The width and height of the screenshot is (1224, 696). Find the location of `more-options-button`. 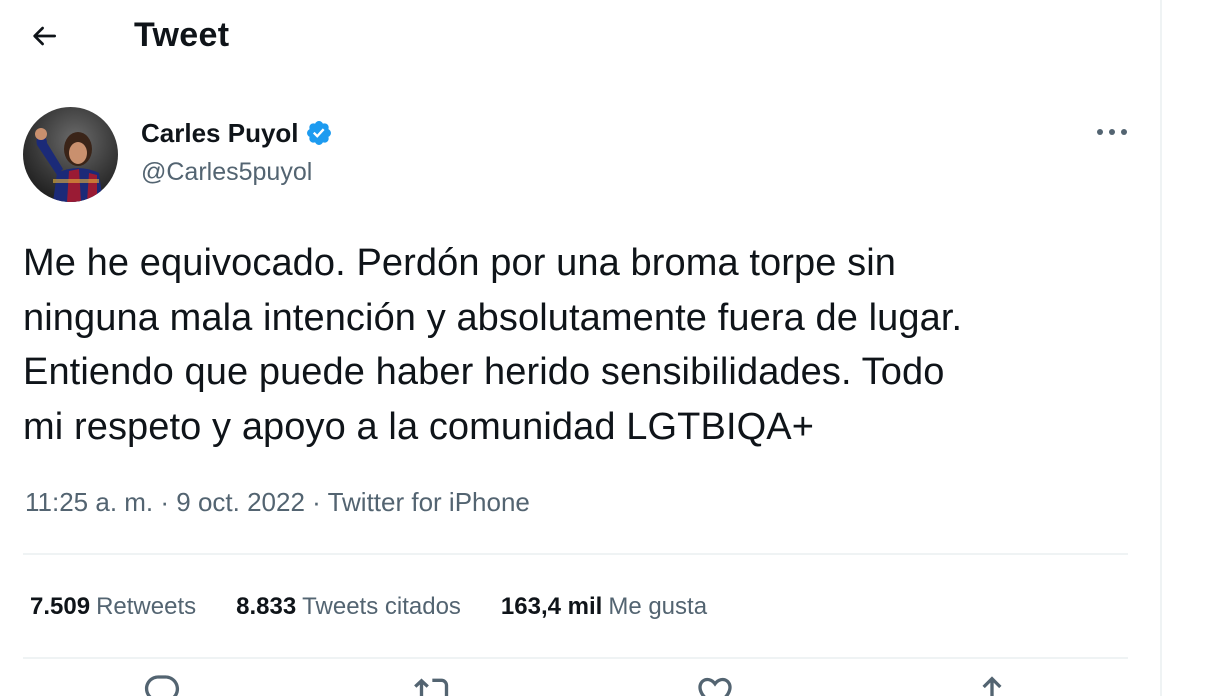

more-options-button is located at coordinates (1112, 132).